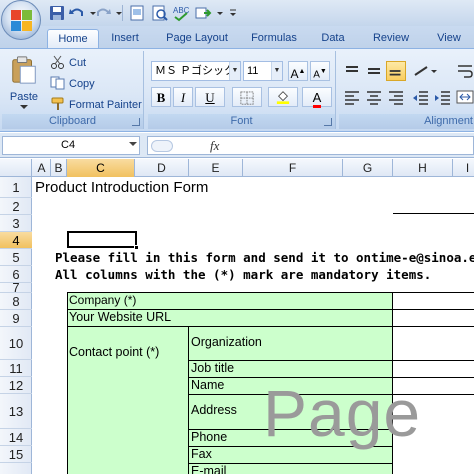 The width and height of the screenshot is (474, 474). I want to click on row-headers: 1 2 3 4 5 6 7 8 9 10 11 12 13 14 15, so click(16, 325).